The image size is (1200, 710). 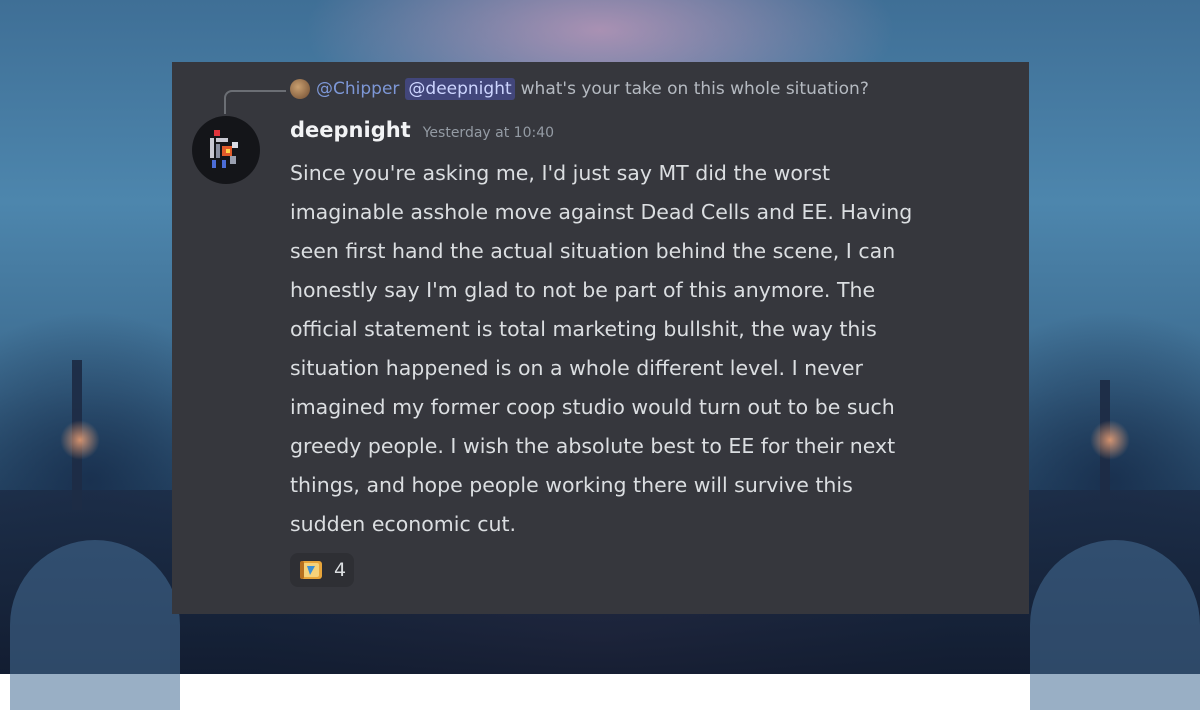 What do you see at coordinates (422, 130) in the screenshot?
I see `message-header: deepnight Yesterday at 10:40` at bounding box center [422, 130].